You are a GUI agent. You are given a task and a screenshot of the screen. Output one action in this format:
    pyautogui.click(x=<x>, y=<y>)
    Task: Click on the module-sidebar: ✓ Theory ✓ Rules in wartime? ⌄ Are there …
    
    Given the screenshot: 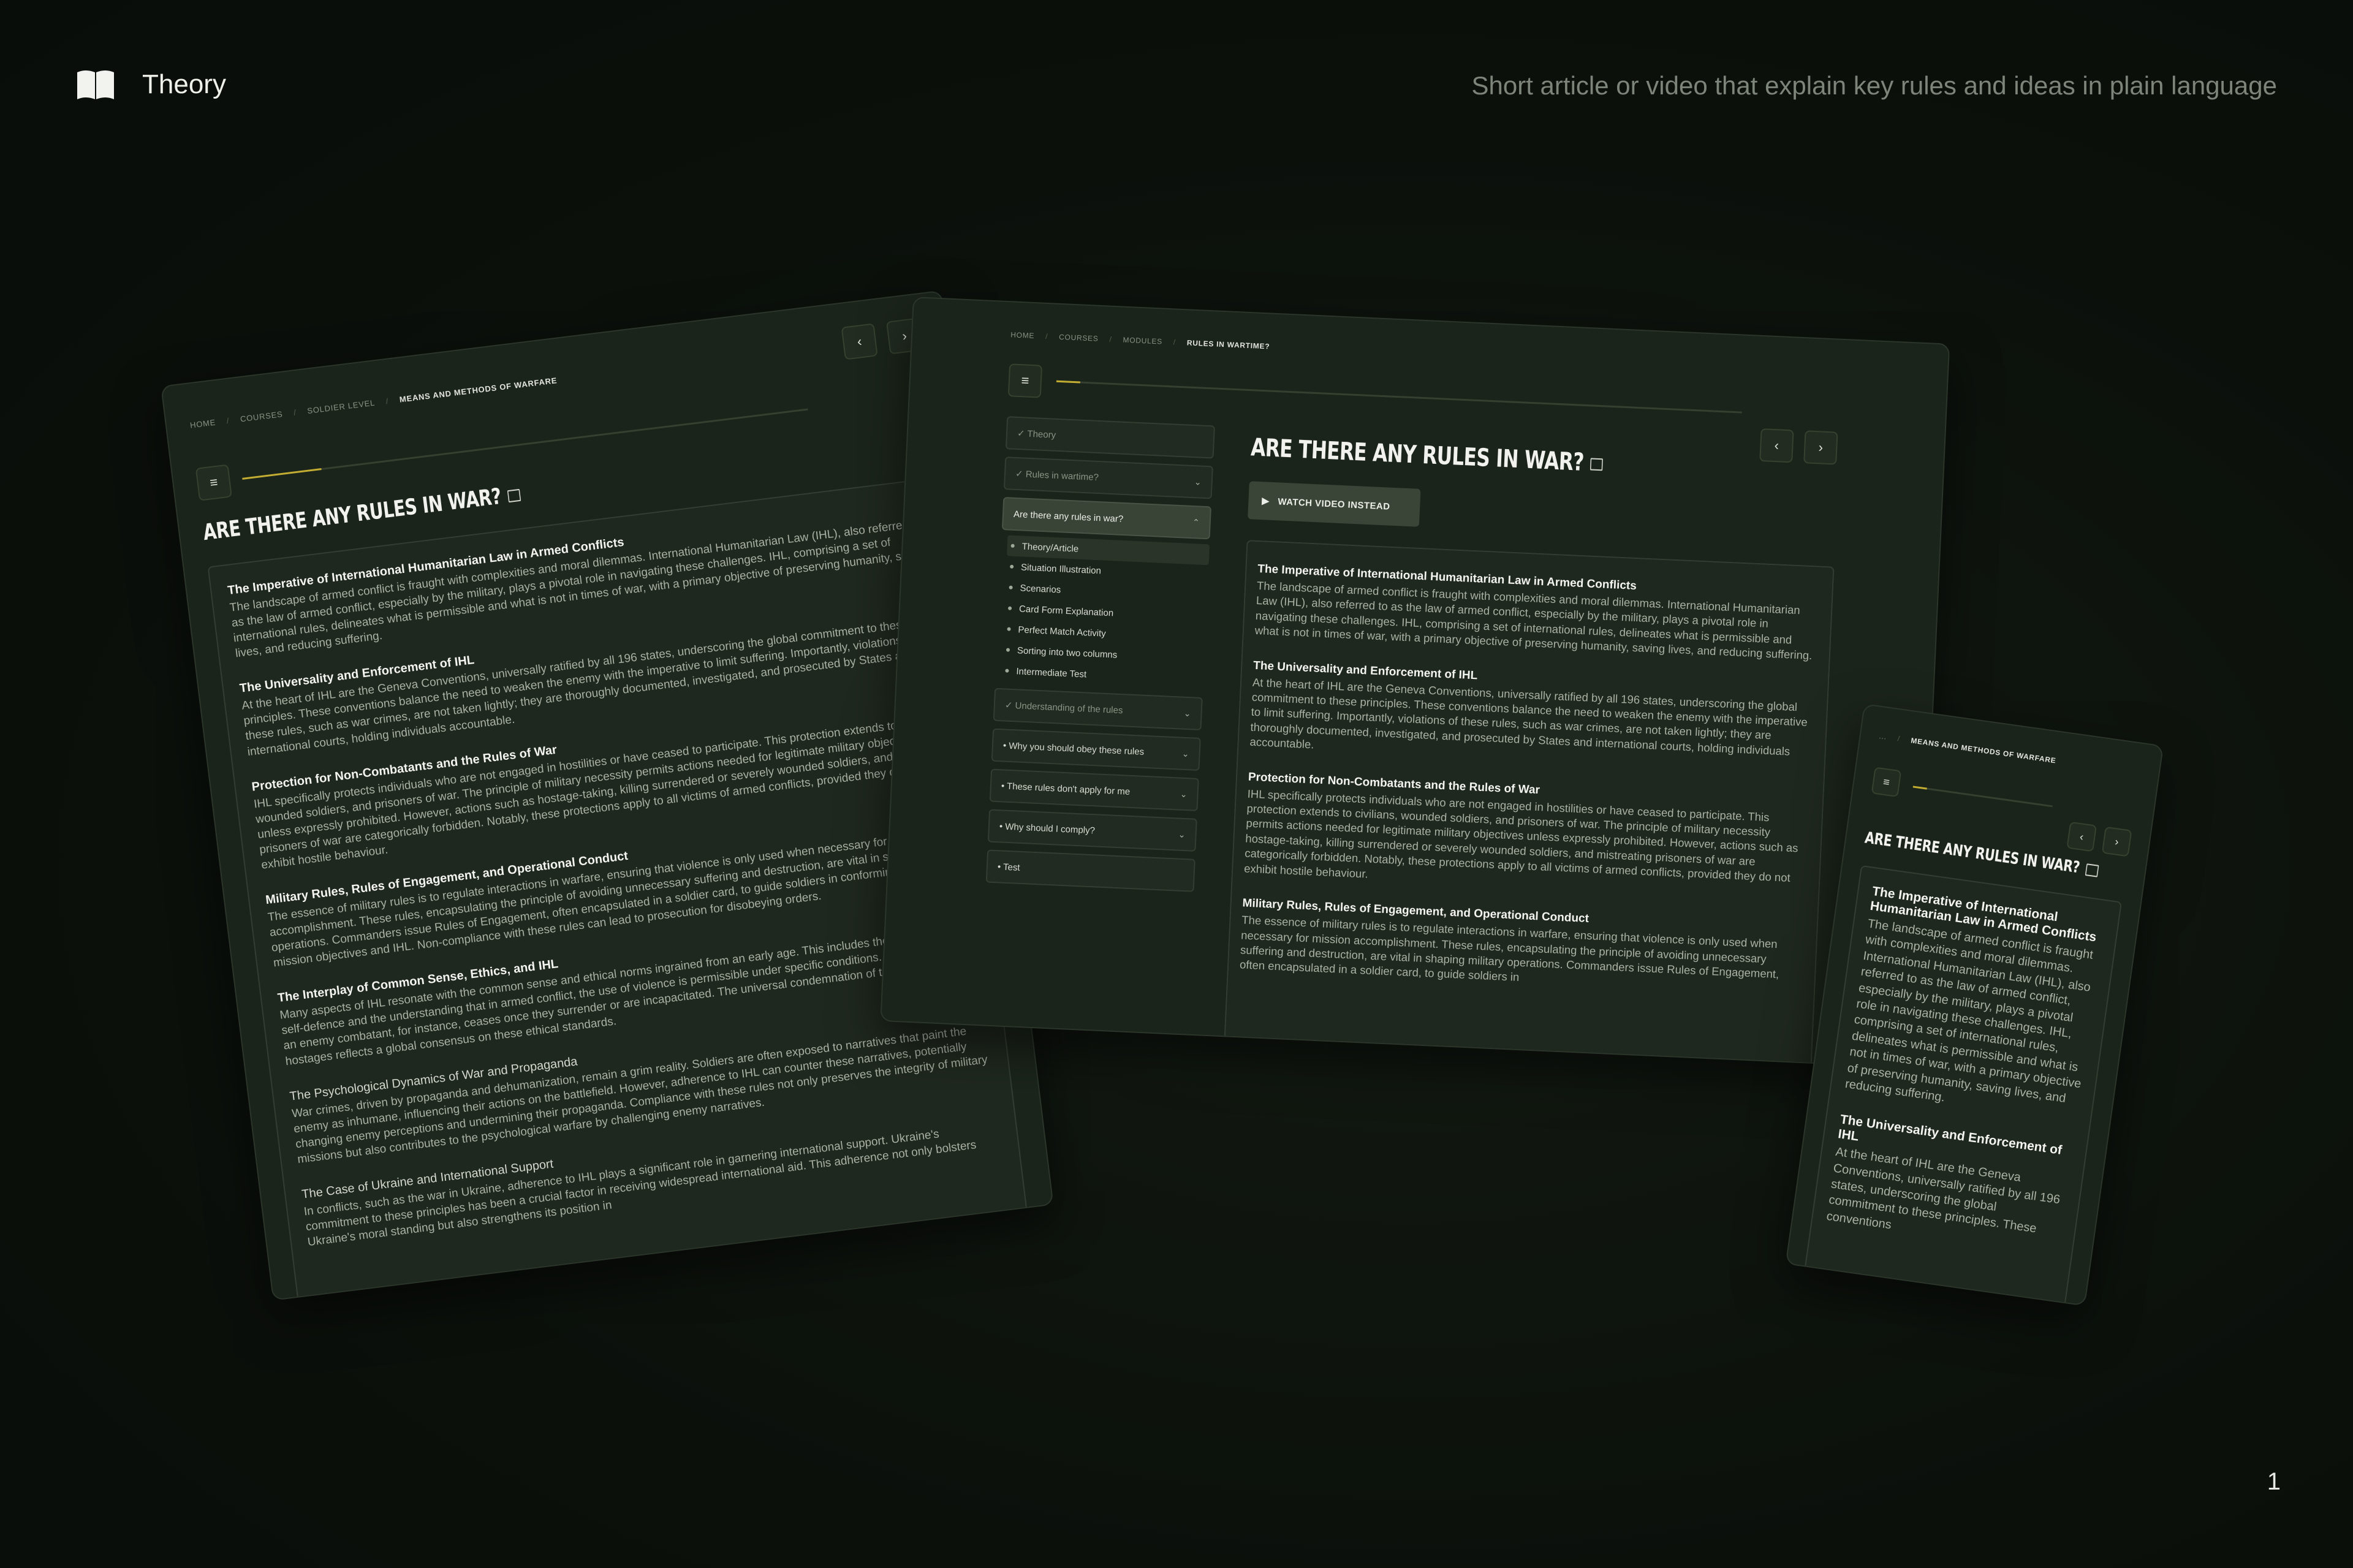 What is the action you would take?
    pyautogui.click(x=1100, y=658)
    